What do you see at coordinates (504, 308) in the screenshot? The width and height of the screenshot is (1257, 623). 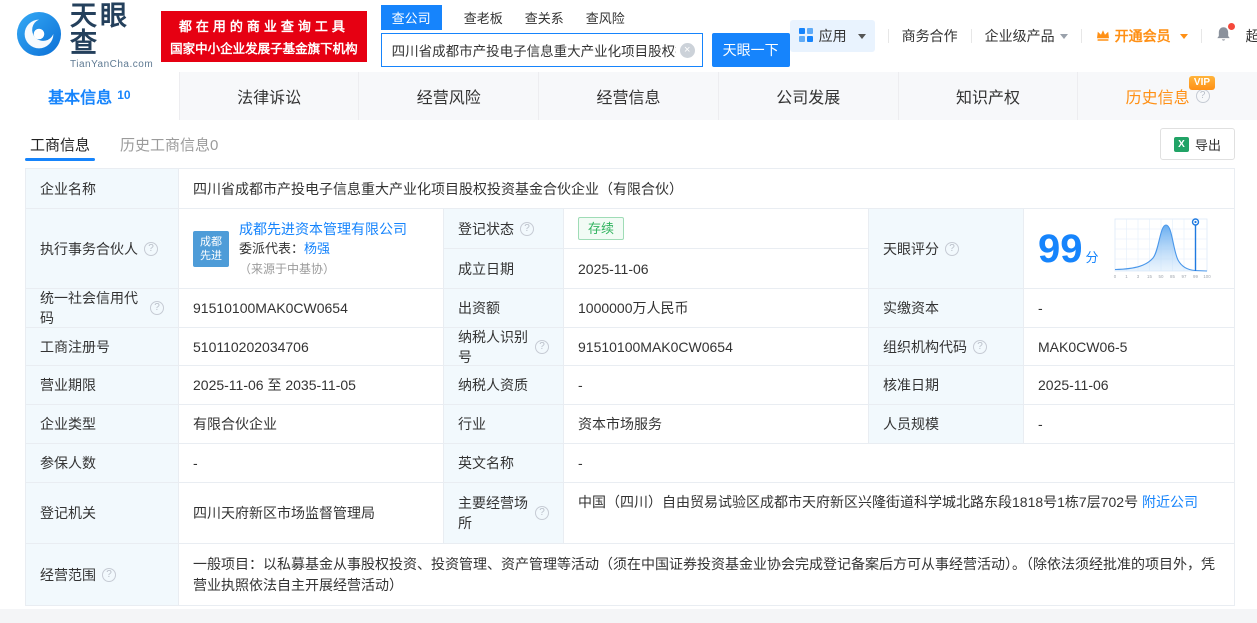 I see `field-label-capital: 出资额` at bounding box center [504, 308].